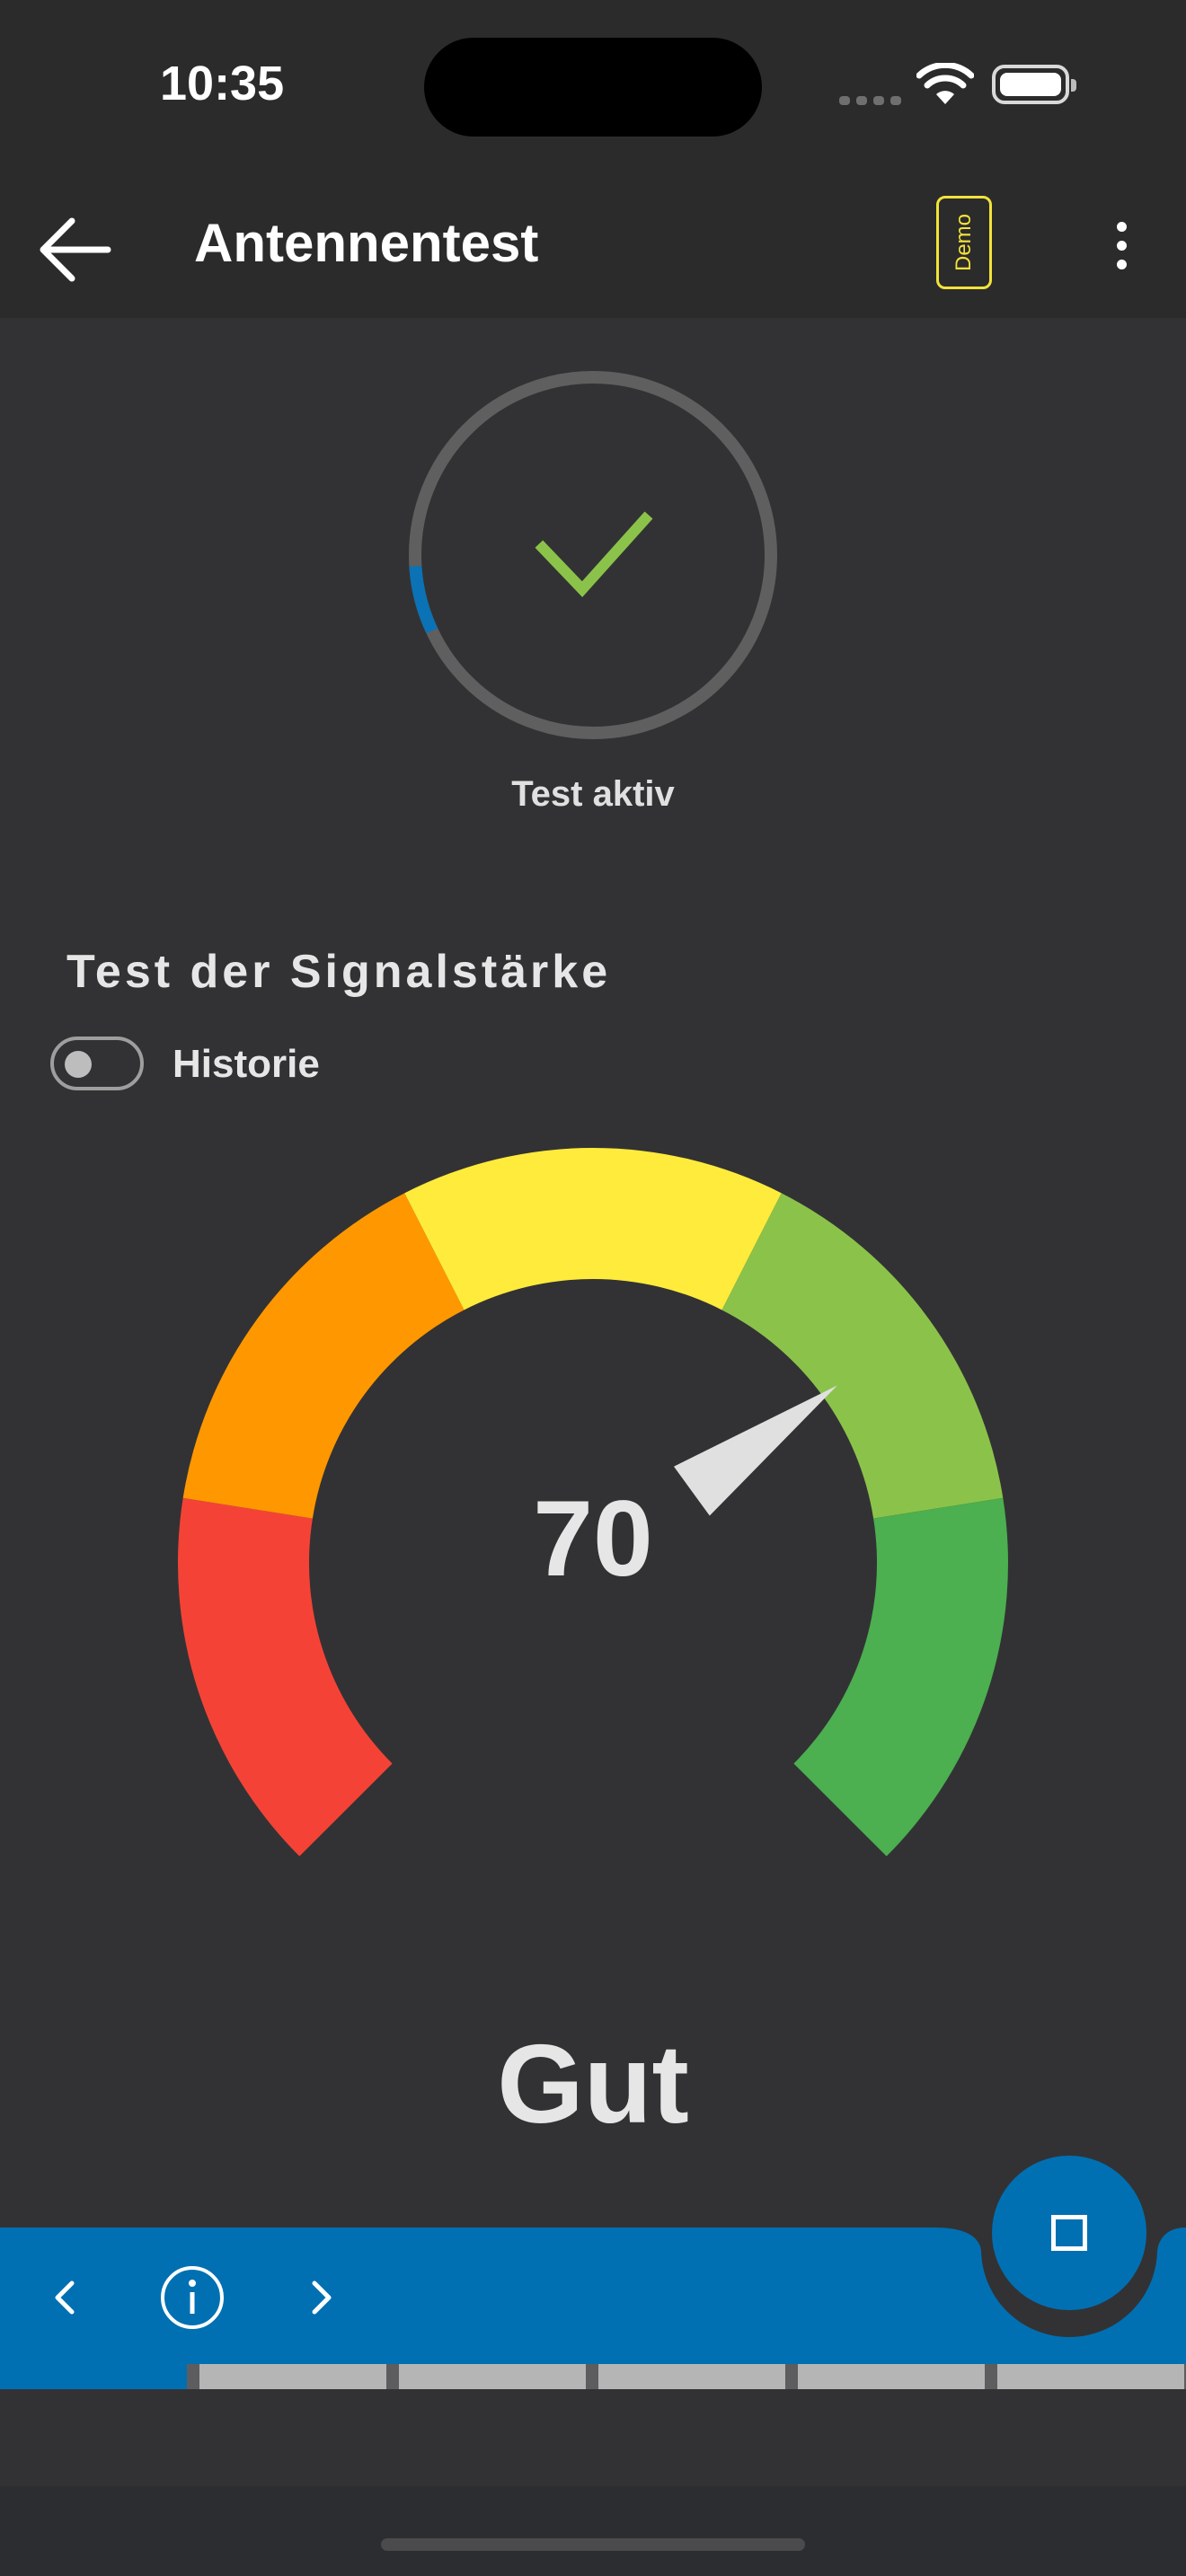  I want to click on test-progress-arc, so click(423, 599).